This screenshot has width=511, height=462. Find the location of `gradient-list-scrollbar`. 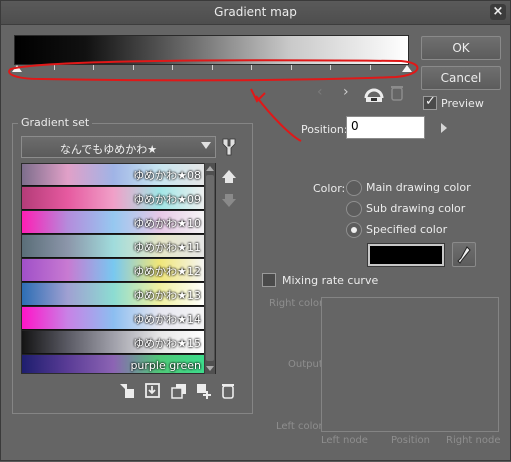

gradient-list-scrollbar is located at coordinates (209, 268).